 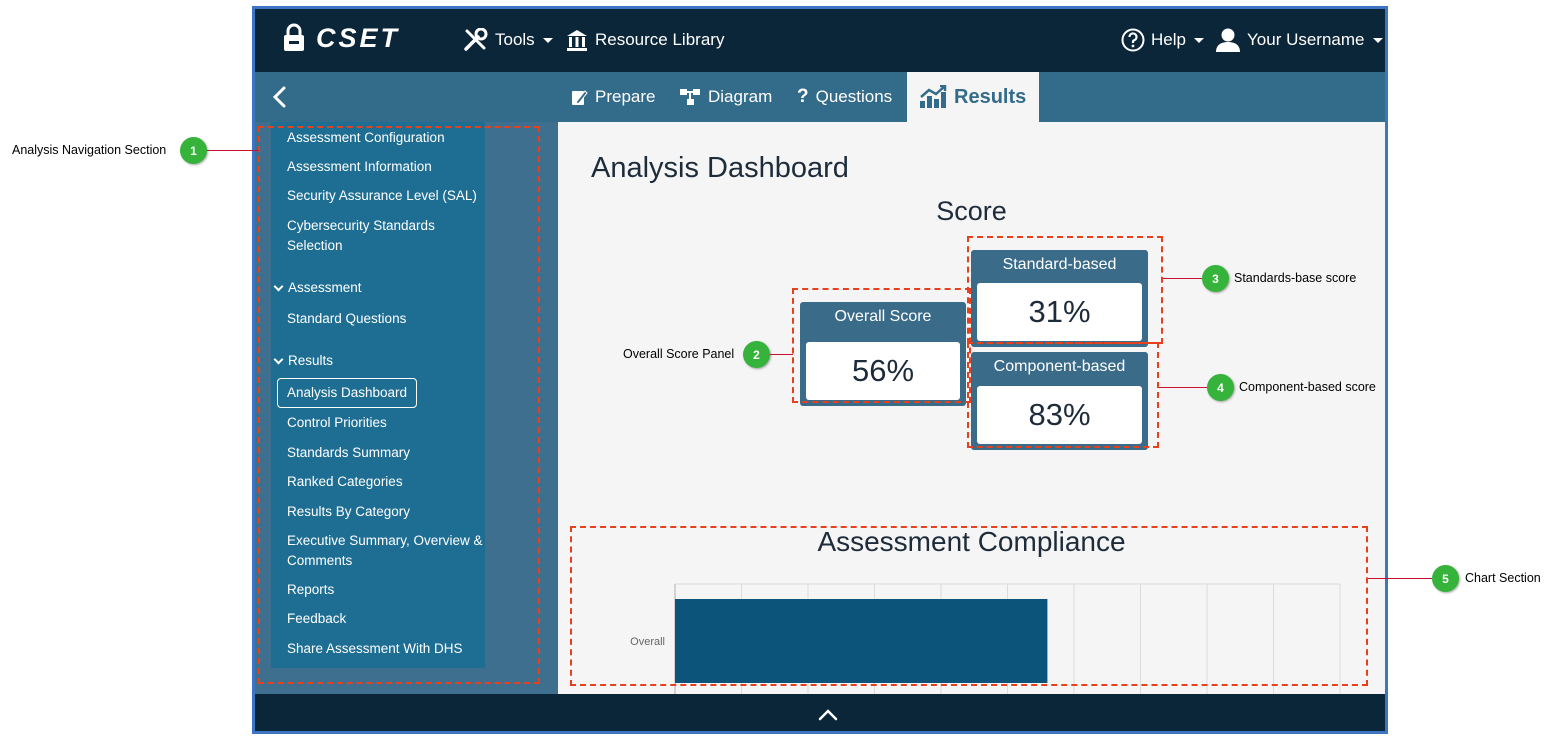 What do you see at coordinates (1228, 40) in the screenshot?
I see `user-icon` at bounding box center [1228, 40].